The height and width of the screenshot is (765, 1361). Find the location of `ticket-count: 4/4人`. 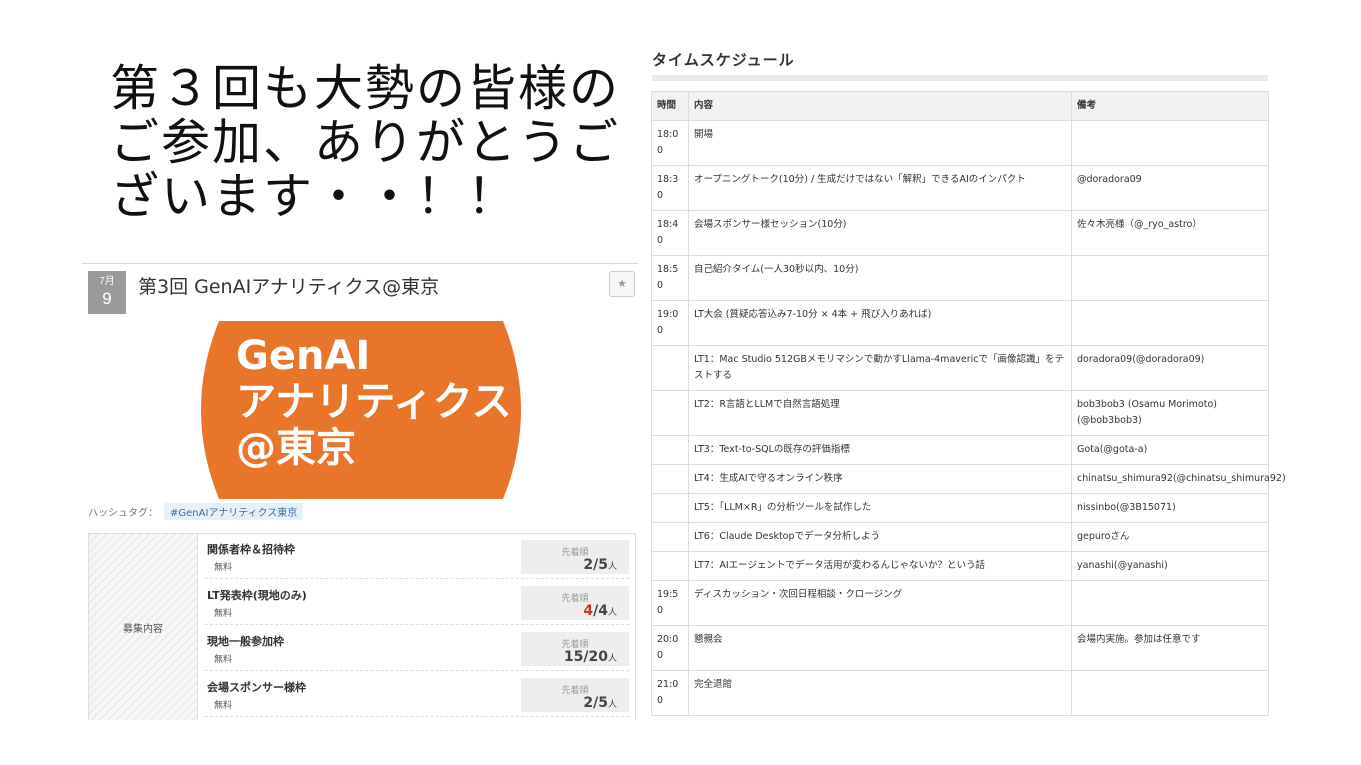

ticket-count: 4/4人 is located at coordinates (600, 611).